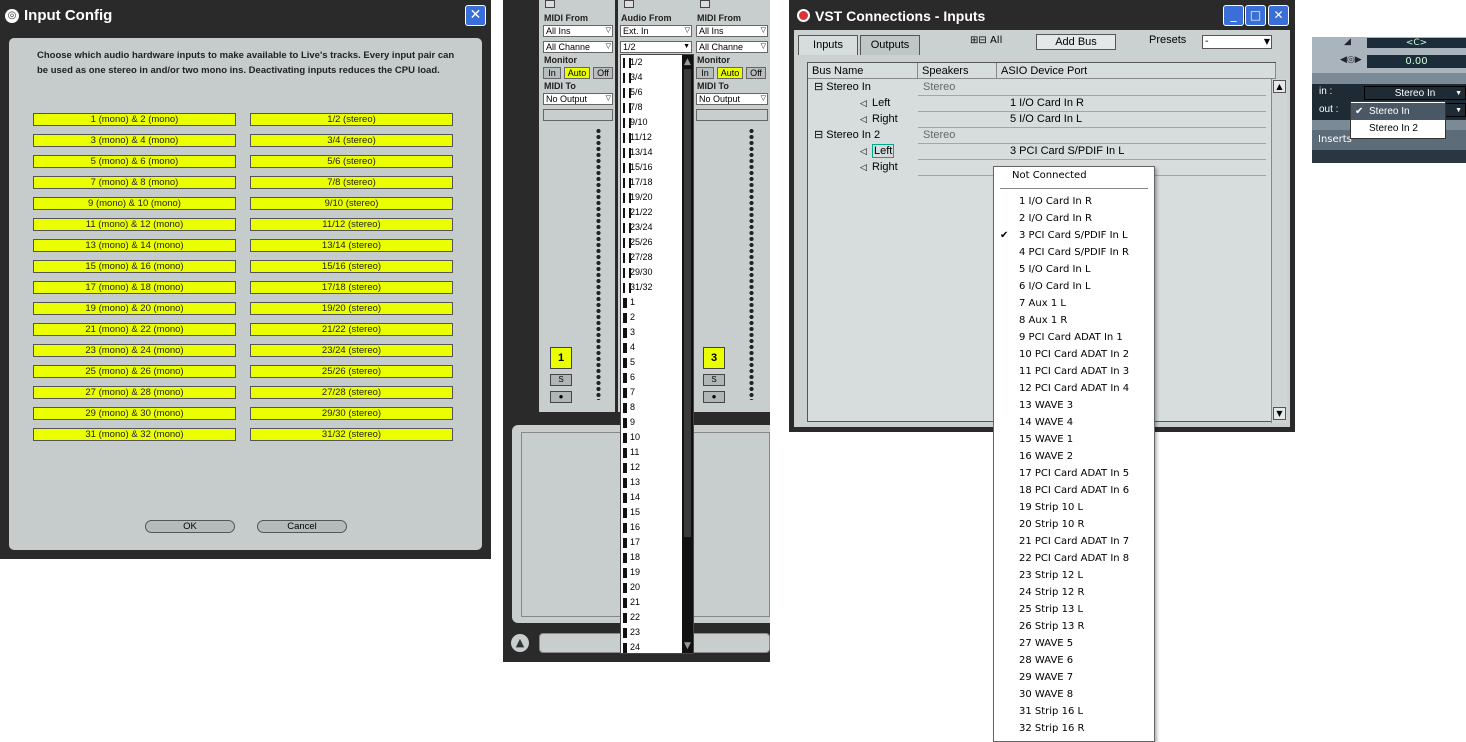  What do you see at coordinates (351, 182) in the screenshot?
I see `stereo-pair-button: 7/8 (stereo)` at bounding box center [351, 182].